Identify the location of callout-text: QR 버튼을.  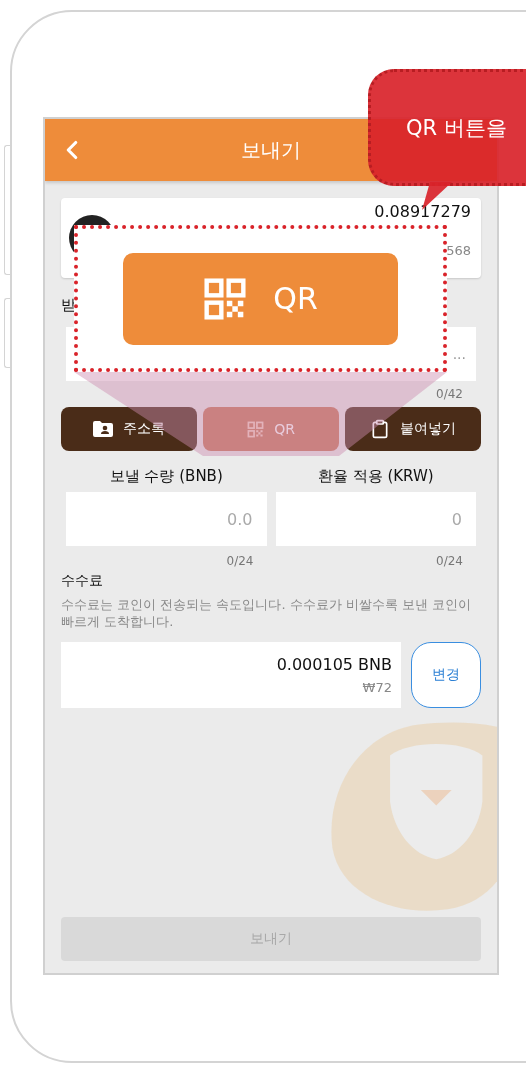
(456, 128).